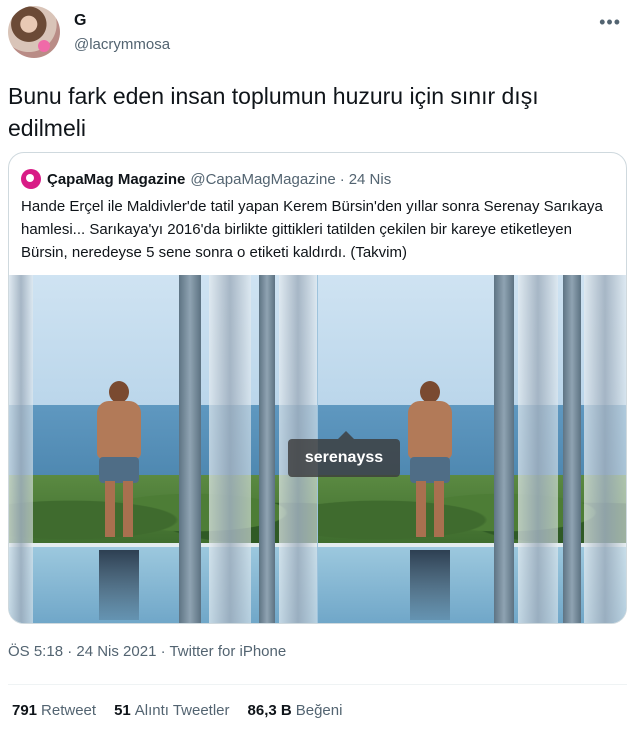 Image resolution: width=635 pixels, height=731 pixels. What do you see at coordinates (44, 46) in the screenshot?
I see `avatar-balloon` at bounding box center [44, 46].